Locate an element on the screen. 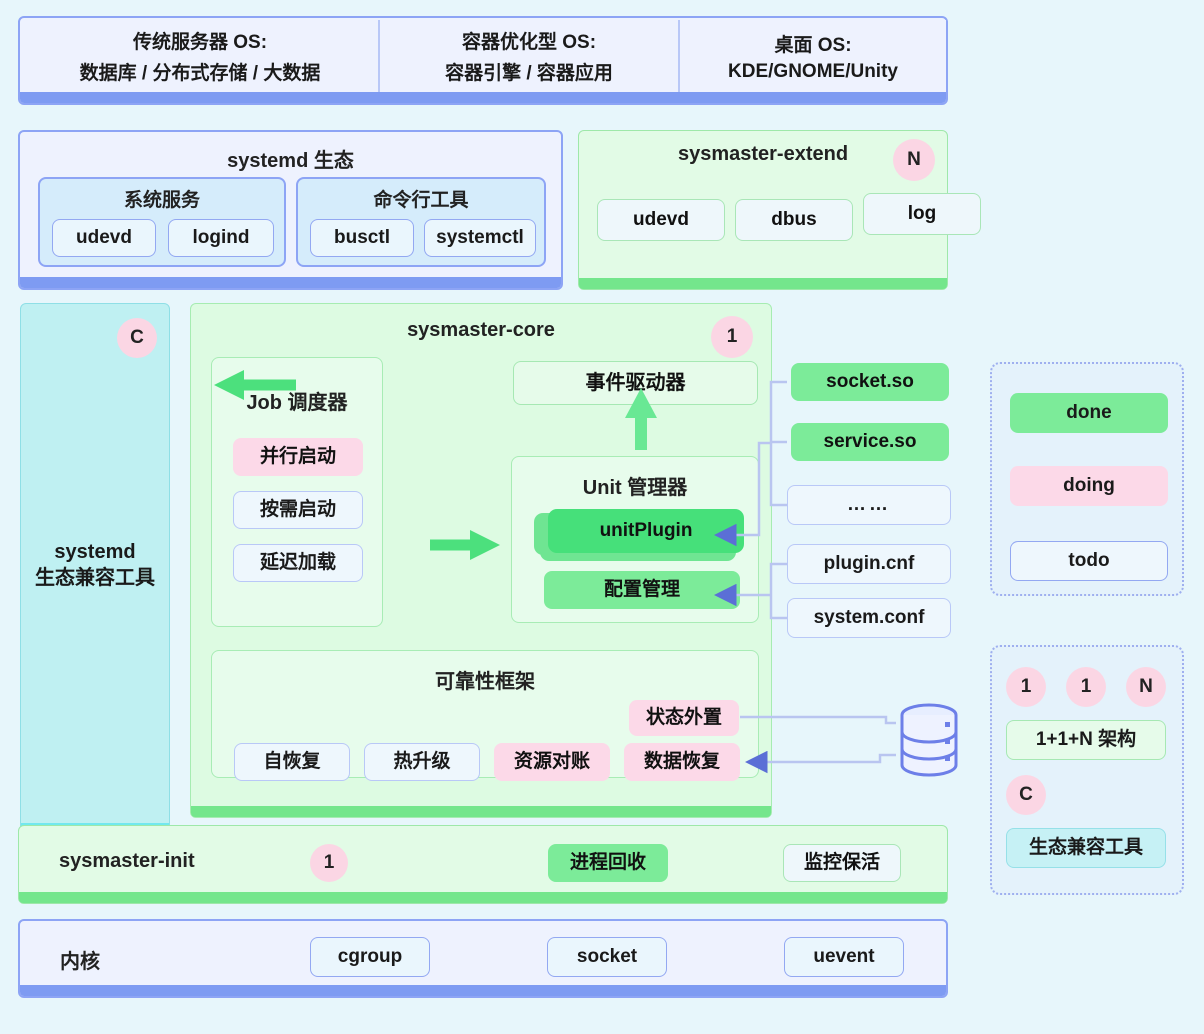 This screenshot has height=1034, width=1204. compat-tool-label: systemd 生态兼容工具 is located at coordinates (95, 565).